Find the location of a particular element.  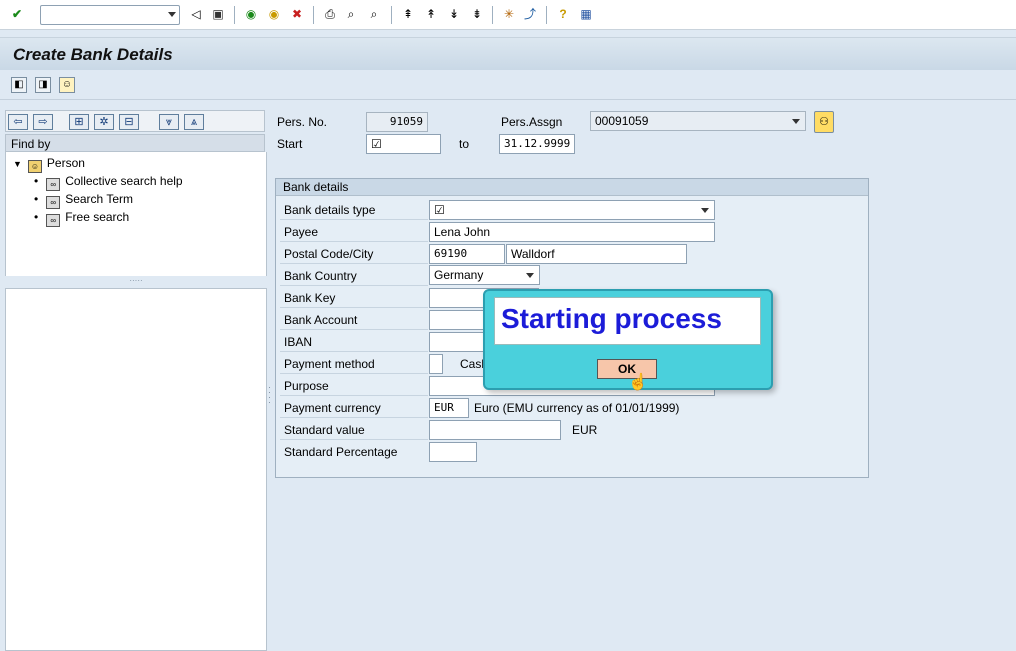

tree-node-person: ▼ ☺ Person is located at coordinates (49, 163).